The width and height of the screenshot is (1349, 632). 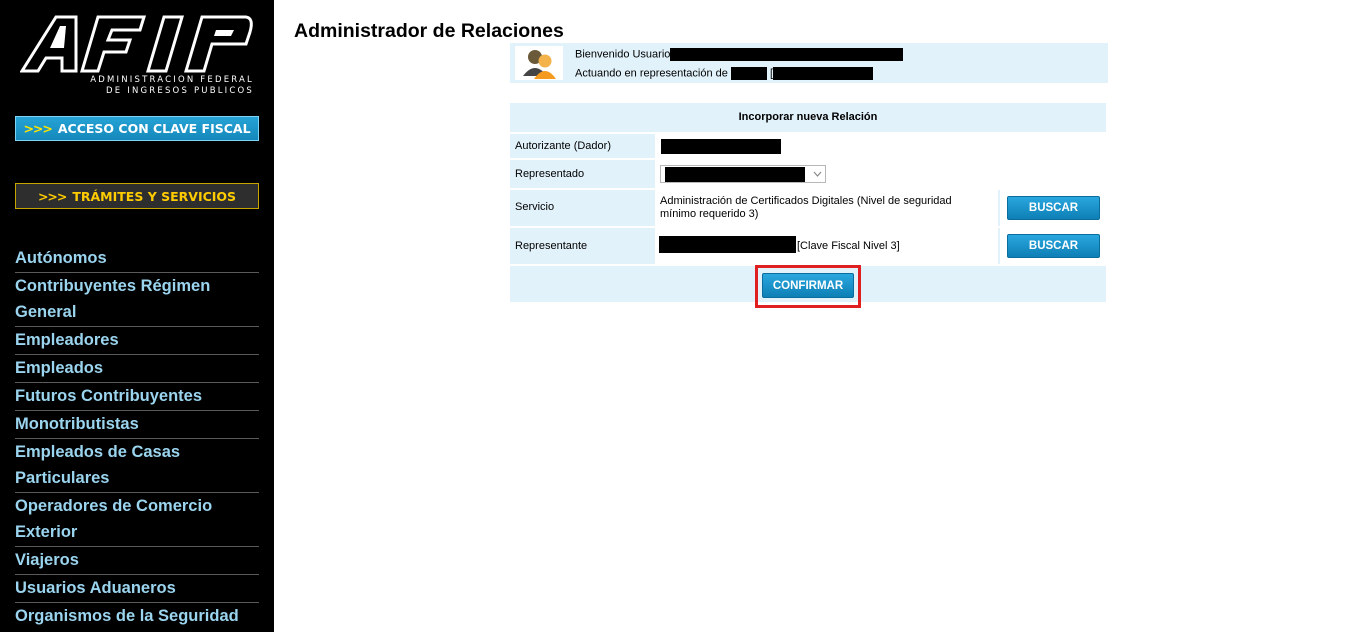 I want to click on representado-row: Representado, so click(x=808, y=174).